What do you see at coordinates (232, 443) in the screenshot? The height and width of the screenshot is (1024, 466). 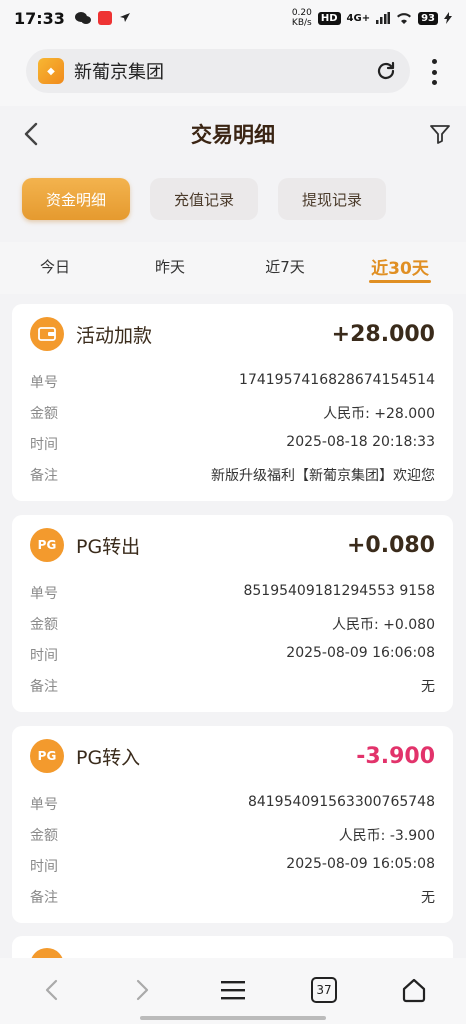 I see `time-row: 时间 2025-08-18 20:18:33` at bounding box center [232, 443].